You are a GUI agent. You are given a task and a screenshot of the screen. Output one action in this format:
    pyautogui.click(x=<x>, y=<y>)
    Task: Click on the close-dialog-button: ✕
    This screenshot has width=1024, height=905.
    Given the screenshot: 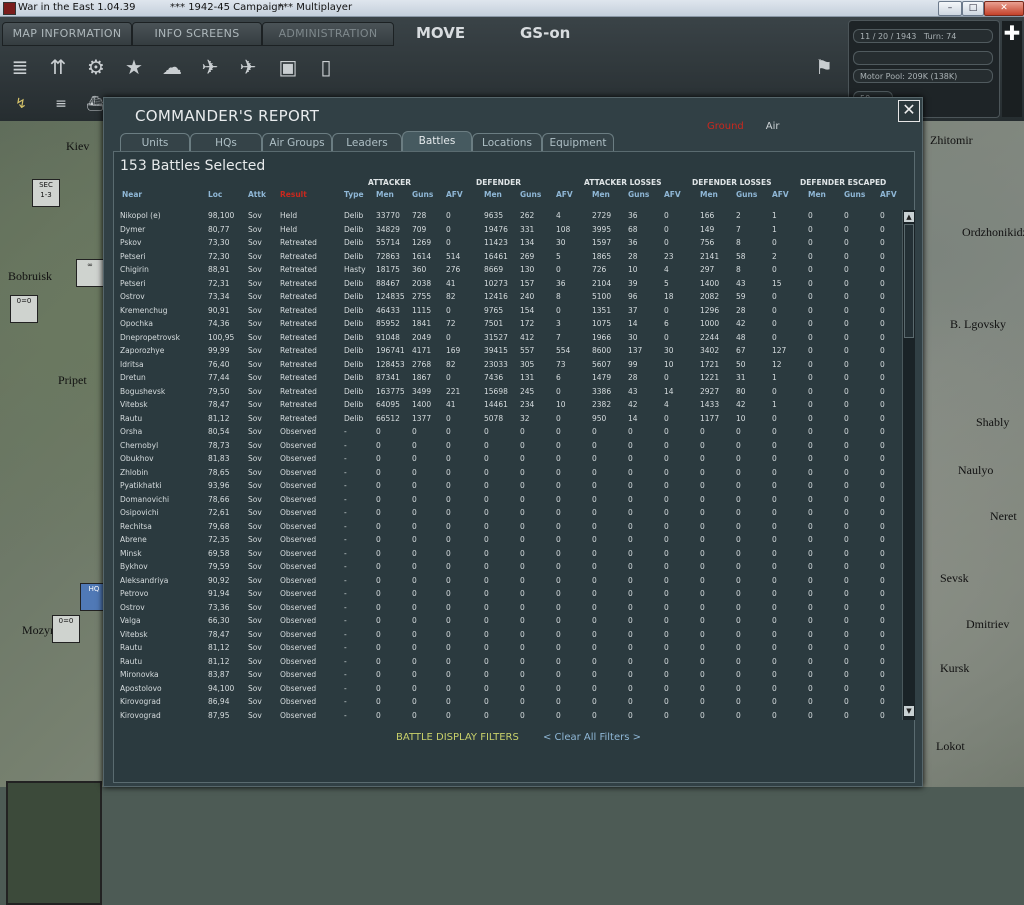 What is the action you would take?
    pyautogui.click(x=909, y=111)
    